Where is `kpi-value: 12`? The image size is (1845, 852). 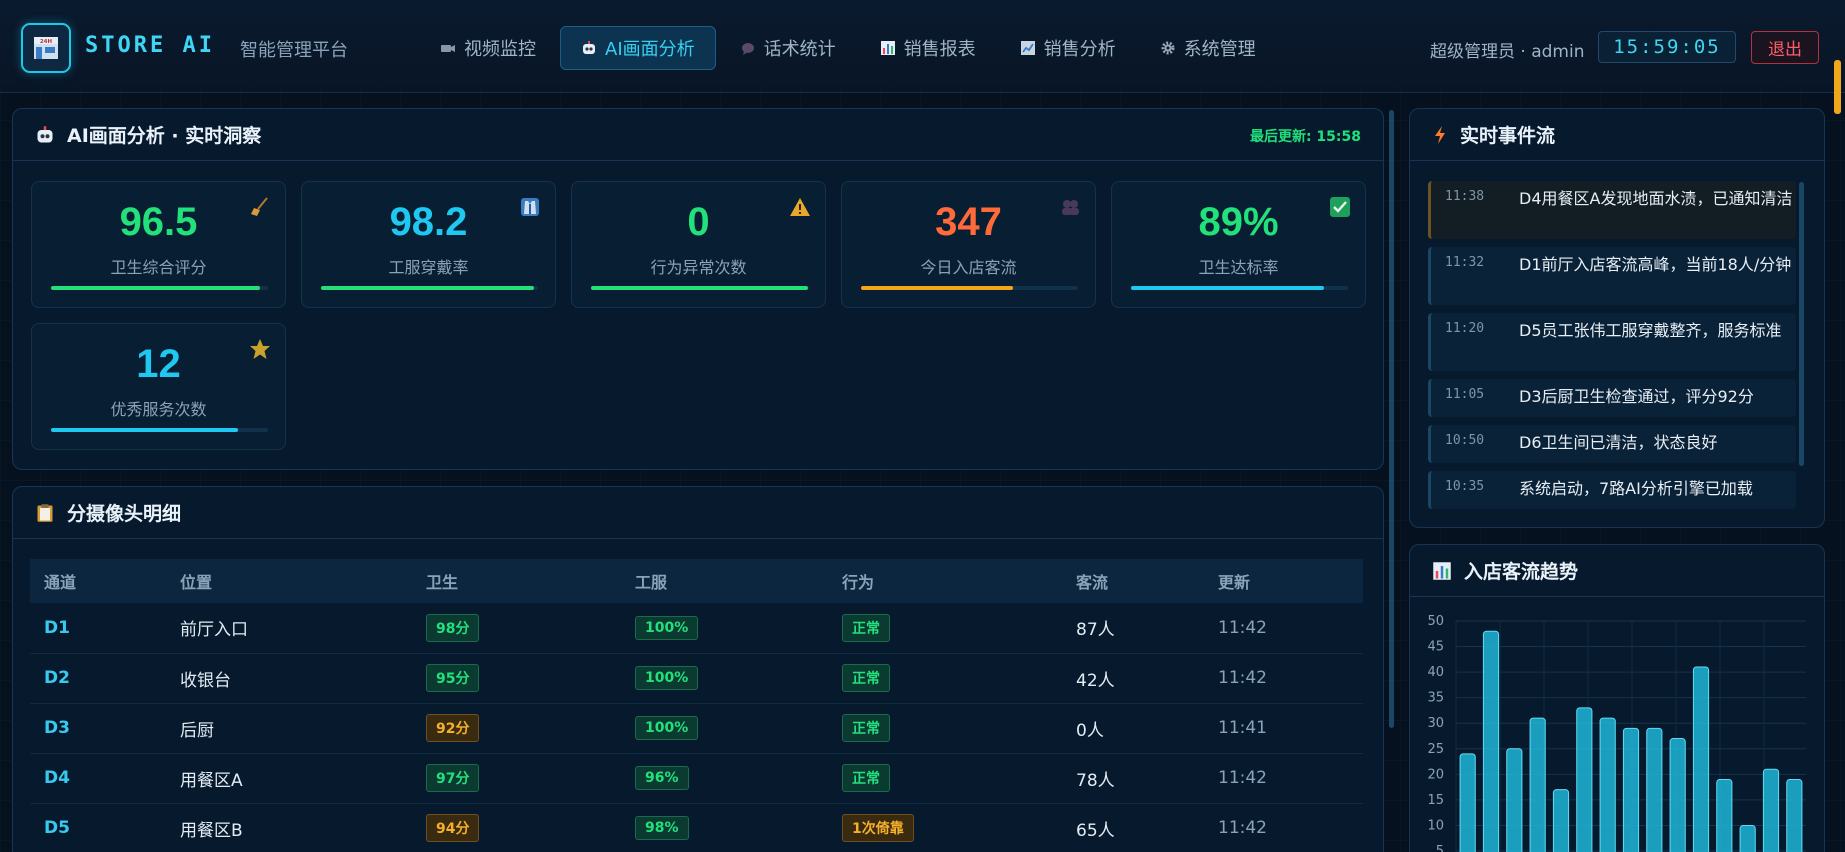 kpi-value: 12 is located at coordinates (158, 364).